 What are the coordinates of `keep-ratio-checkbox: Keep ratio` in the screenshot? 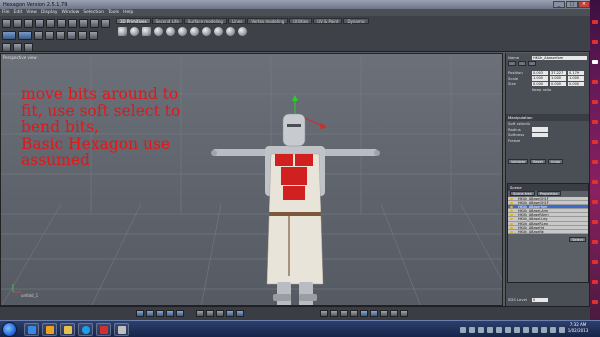 It's located at (543, 89).